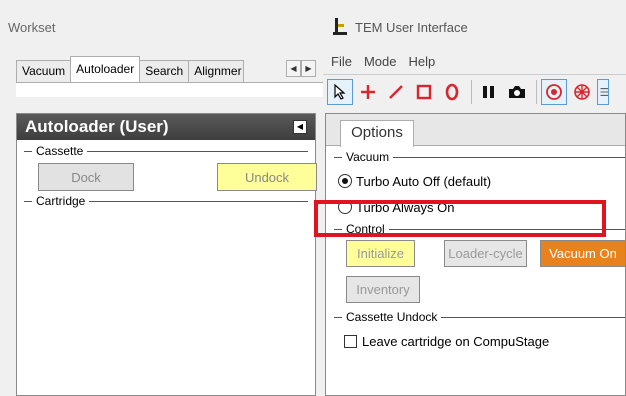 The image size is (626, 396). Describe the element at coordinates (479, 317) in the screenshot. I see `cassette-undock-group: Cassette Undock` at that location.